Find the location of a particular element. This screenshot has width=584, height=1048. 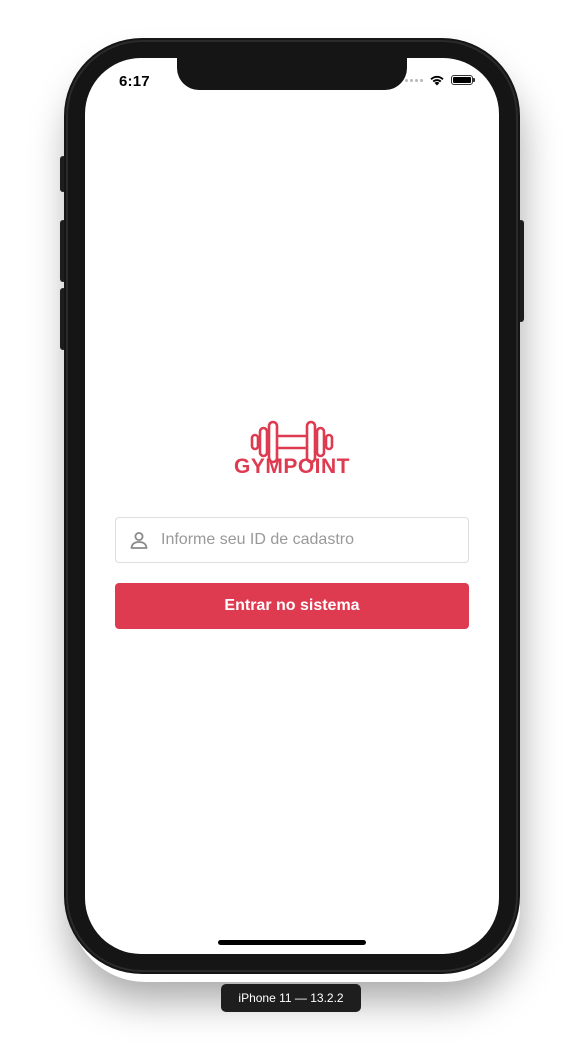

battery-level is located at coordinates (462, 80).